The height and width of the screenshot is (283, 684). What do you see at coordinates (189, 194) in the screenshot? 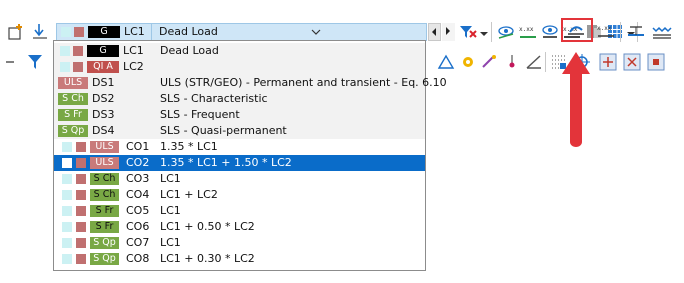
I see `row-name: LC1 + LC2` at bounding box center [189, 194].